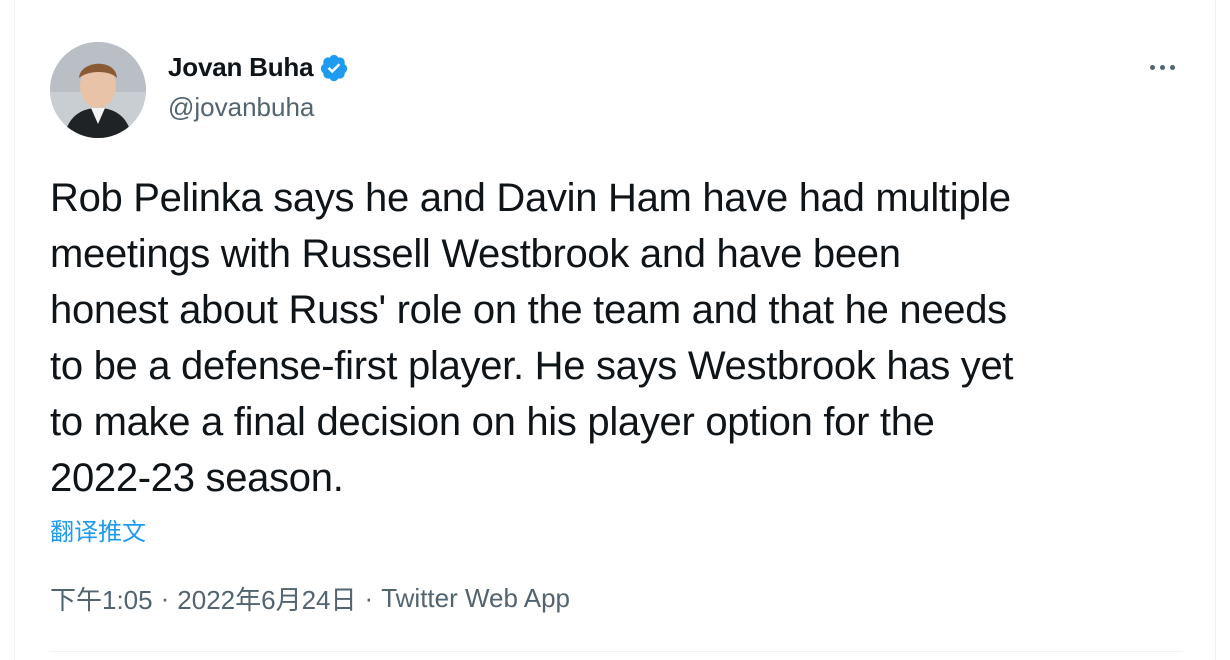 The image size is (1230, 660). Describe the element at coordinates (241, 67) in the screenshot. I see `author-name: Jovan Buha` at that location.